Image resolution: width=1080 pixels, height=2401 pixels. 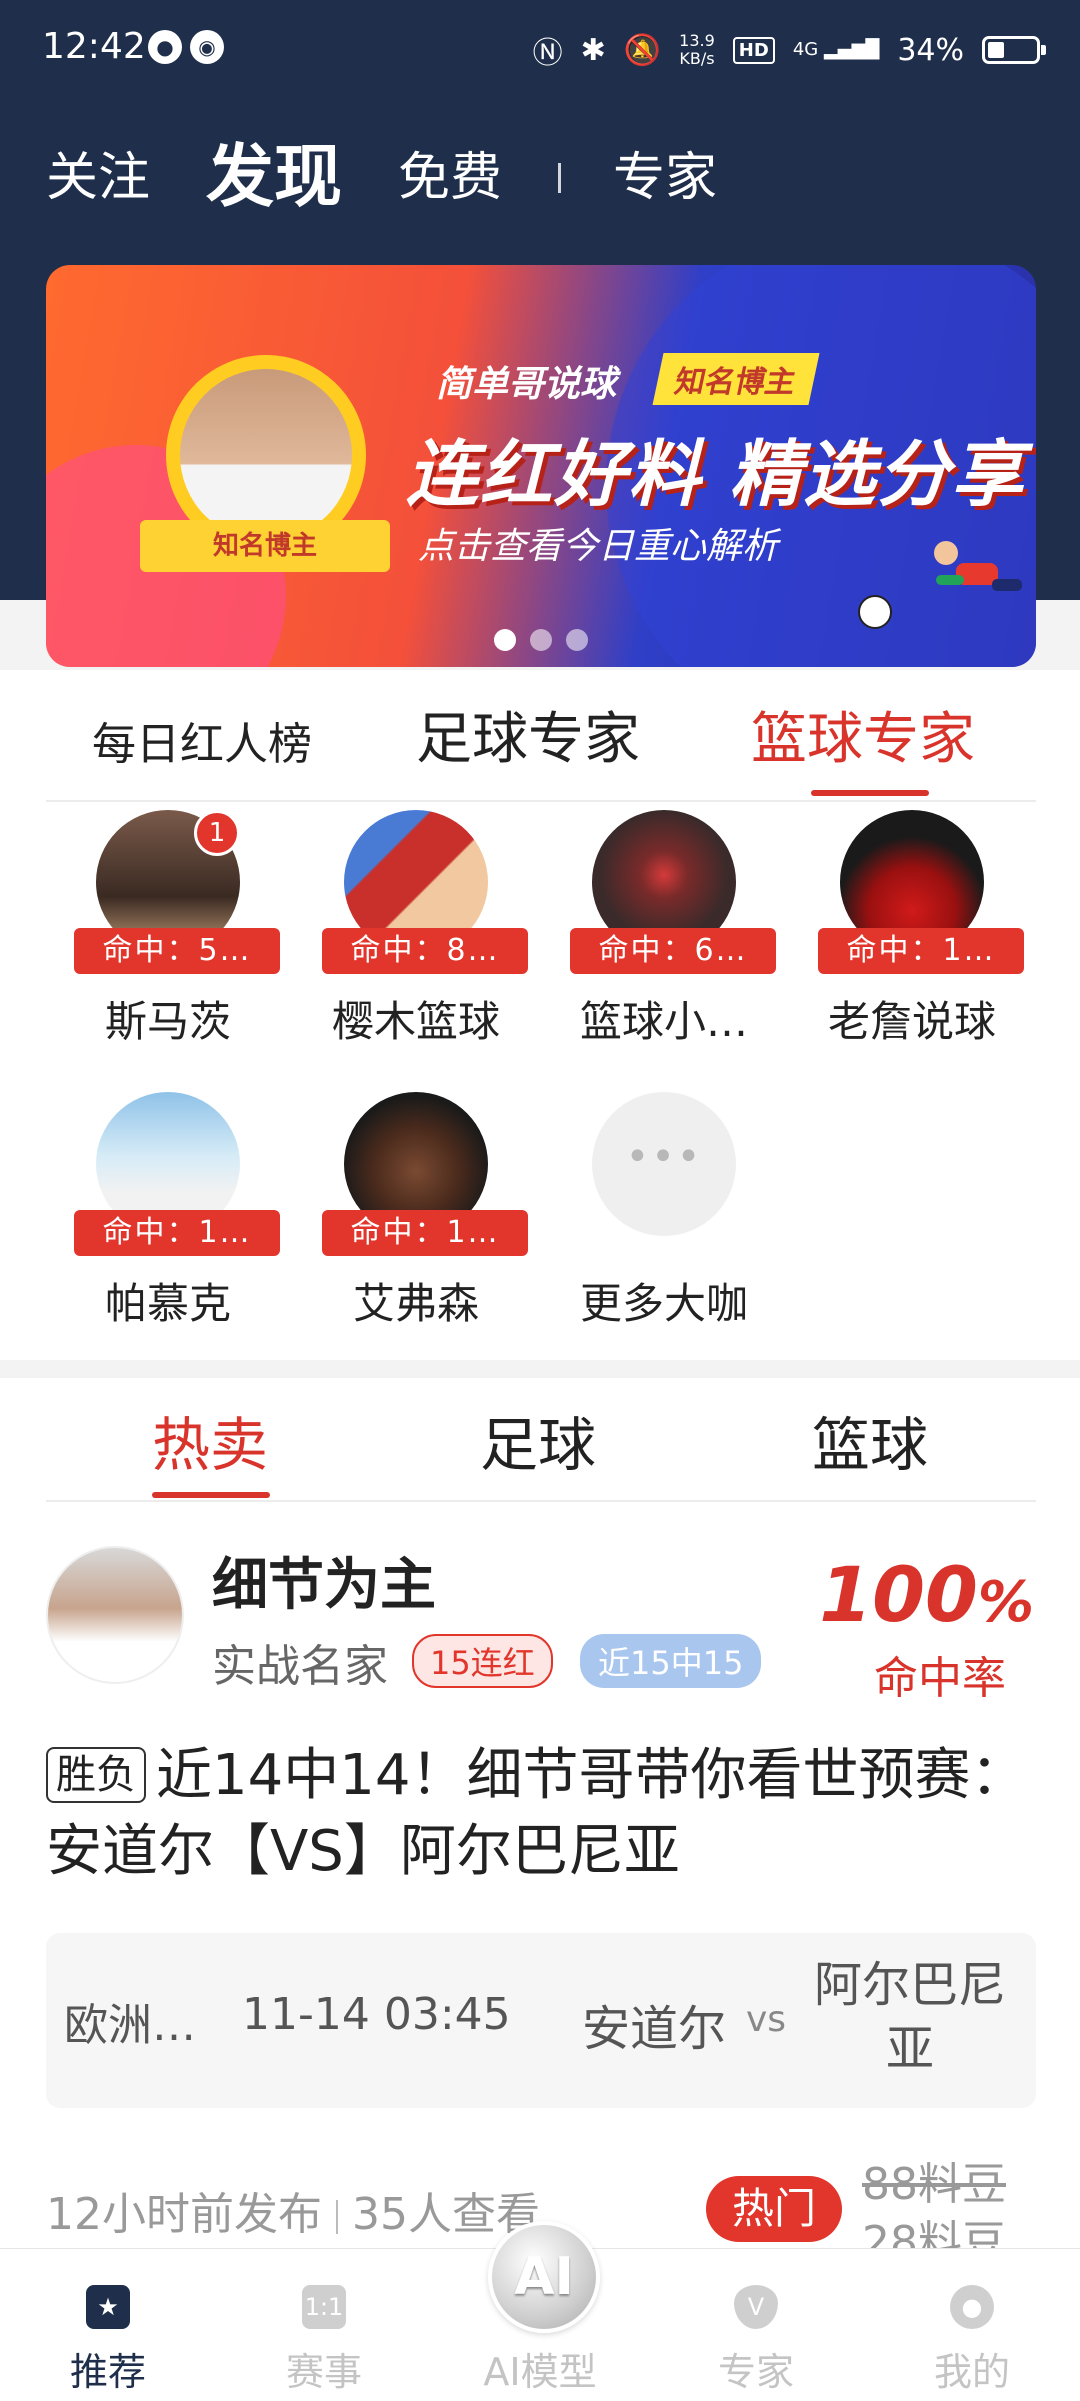 What do you see at coordinates (697, 49) in the screenshot?
I see `network-speed: 13.9 KB/s` at bounding box center [697, 49].